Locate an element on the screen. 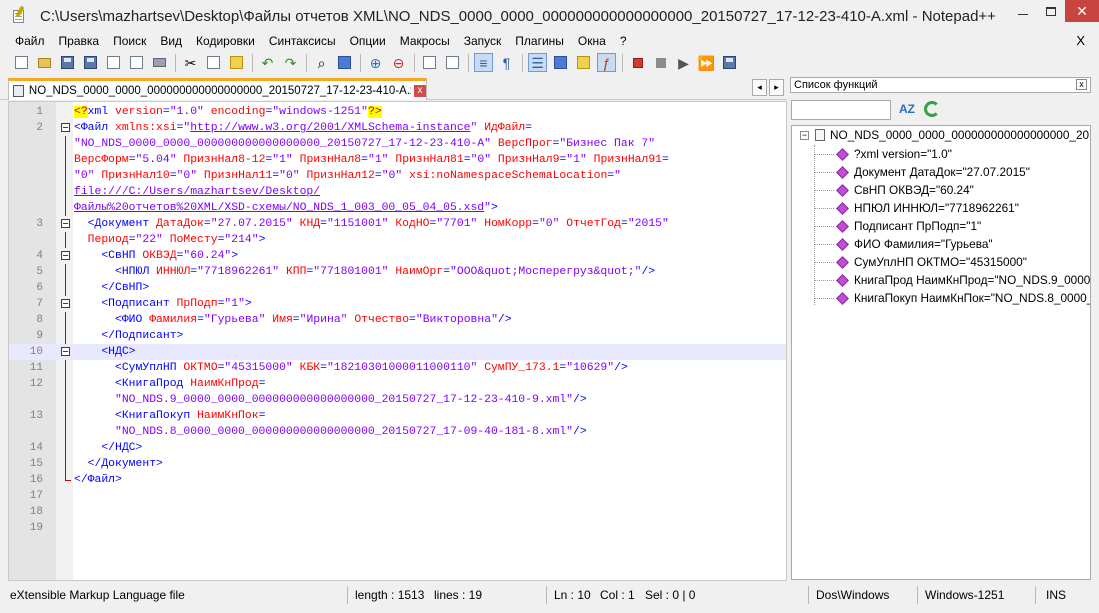 This screenshot has height=613, width=1099. indent-guide-button: ☰ is located at coordinates (537, 62).